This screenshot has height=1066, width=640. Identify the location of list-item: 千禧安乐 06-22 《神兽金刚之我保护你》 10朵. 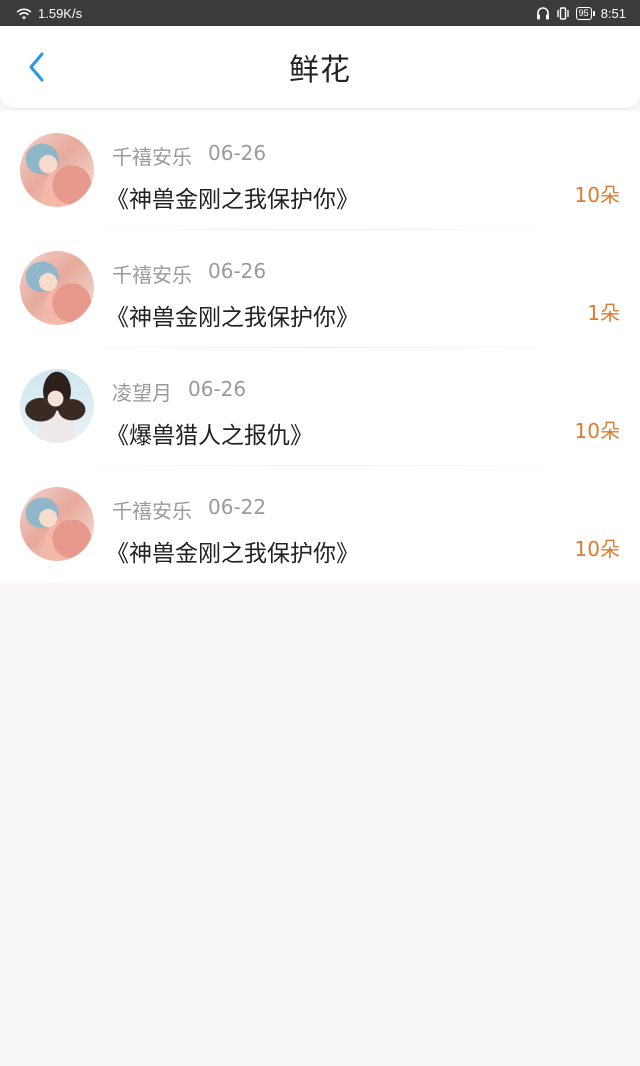
(320, 524).